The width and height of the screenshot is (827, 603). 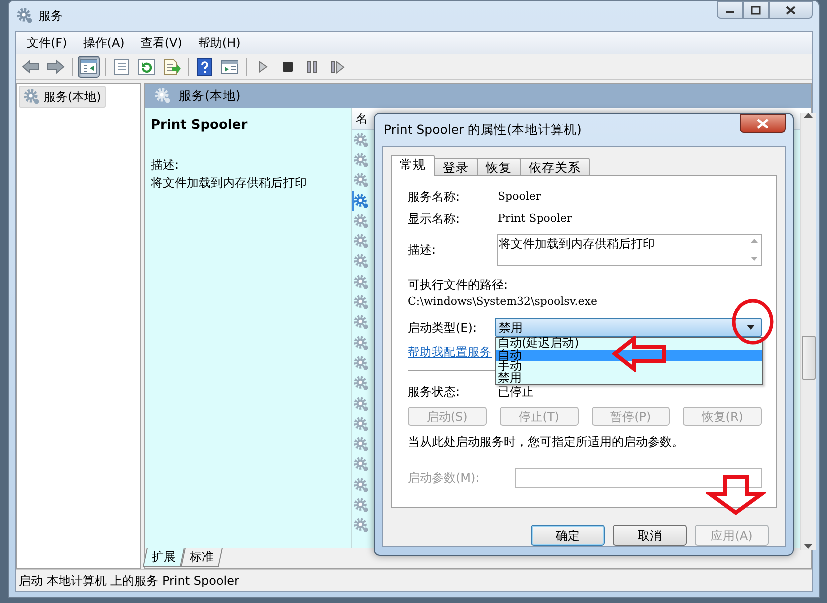 What do you see at coordinates (751, 327) in the screenshot?
I see `caret-icon` at bounding box center [751, 327].